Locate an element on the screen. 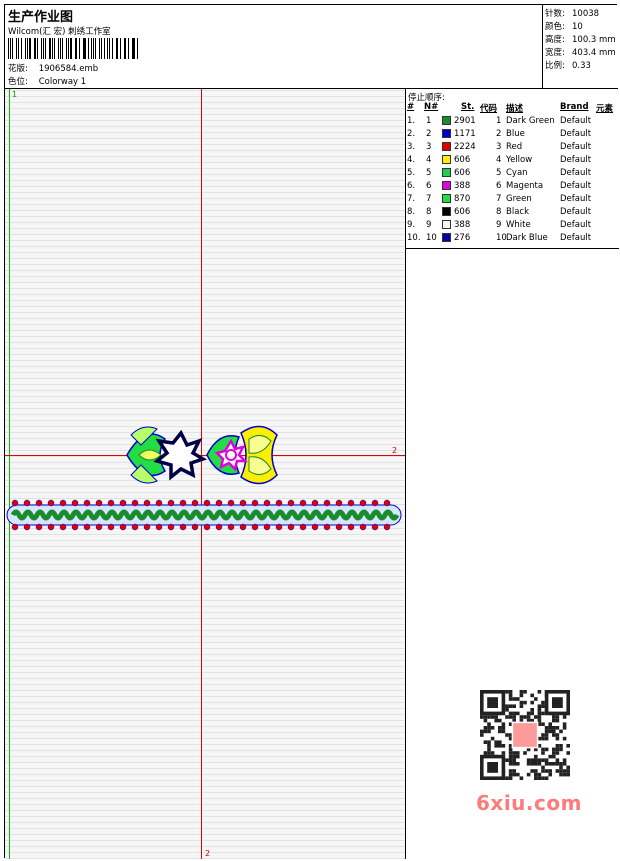 This screenshot has width=620, height=861. width-value: 403.4 mm is located at coordinates (594, 53).